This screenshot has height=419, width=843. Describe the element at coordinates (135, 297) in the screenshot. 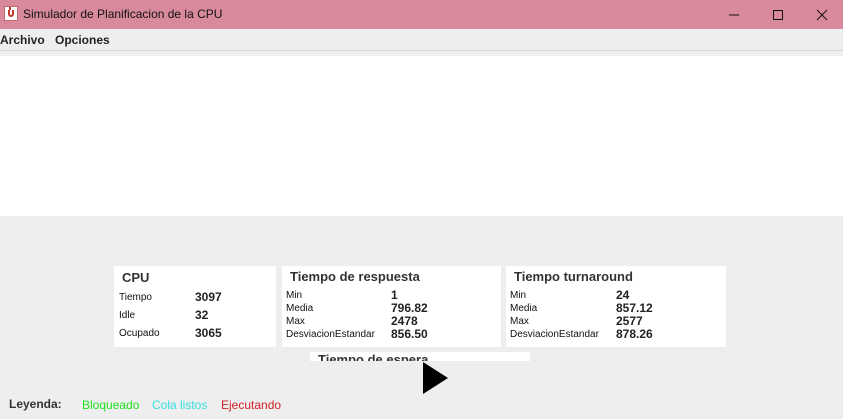

I see `cpu-tiempo-label: Tiempo` at that location.